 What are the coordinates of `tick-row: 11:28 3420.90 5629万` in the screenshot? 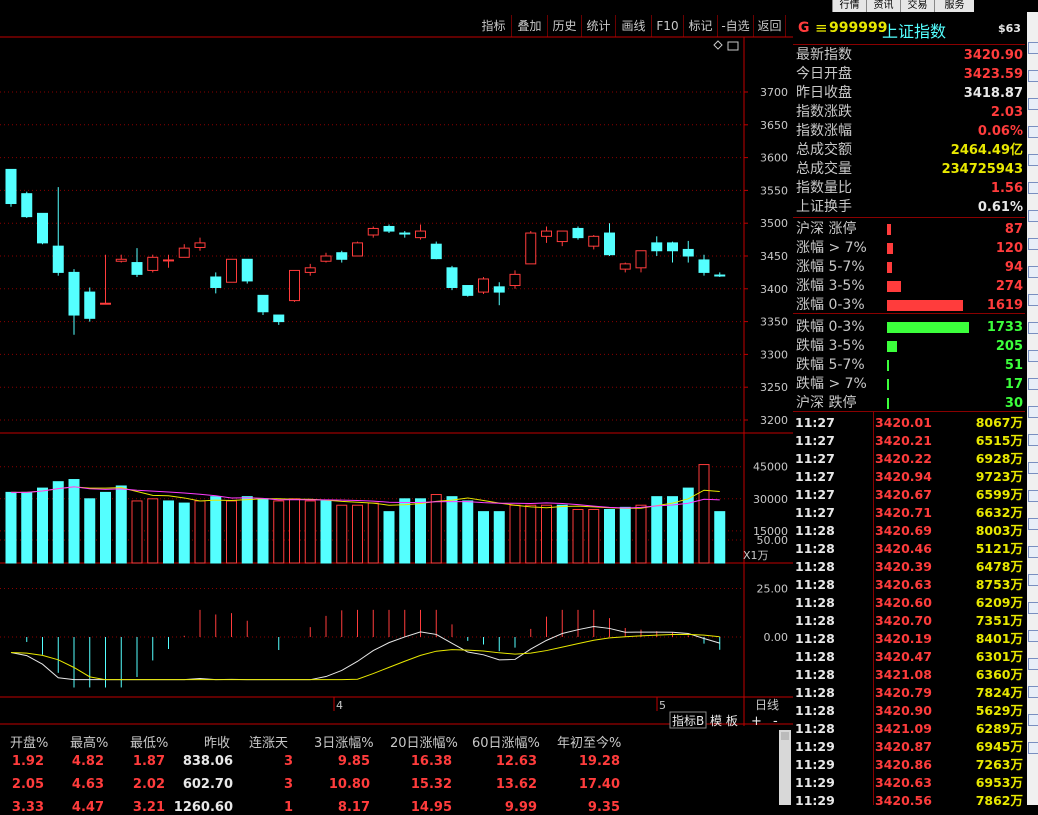 It's located at (909, 711).